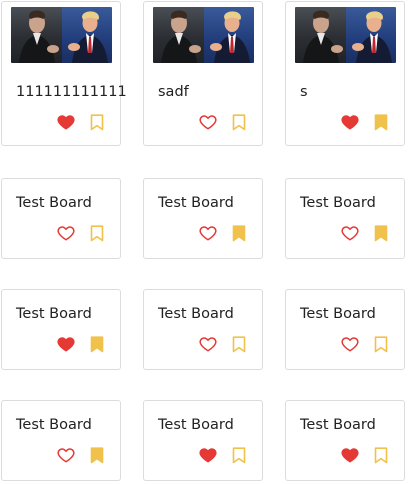  I want to click on board-card: 111111111111, so click(64, 73).